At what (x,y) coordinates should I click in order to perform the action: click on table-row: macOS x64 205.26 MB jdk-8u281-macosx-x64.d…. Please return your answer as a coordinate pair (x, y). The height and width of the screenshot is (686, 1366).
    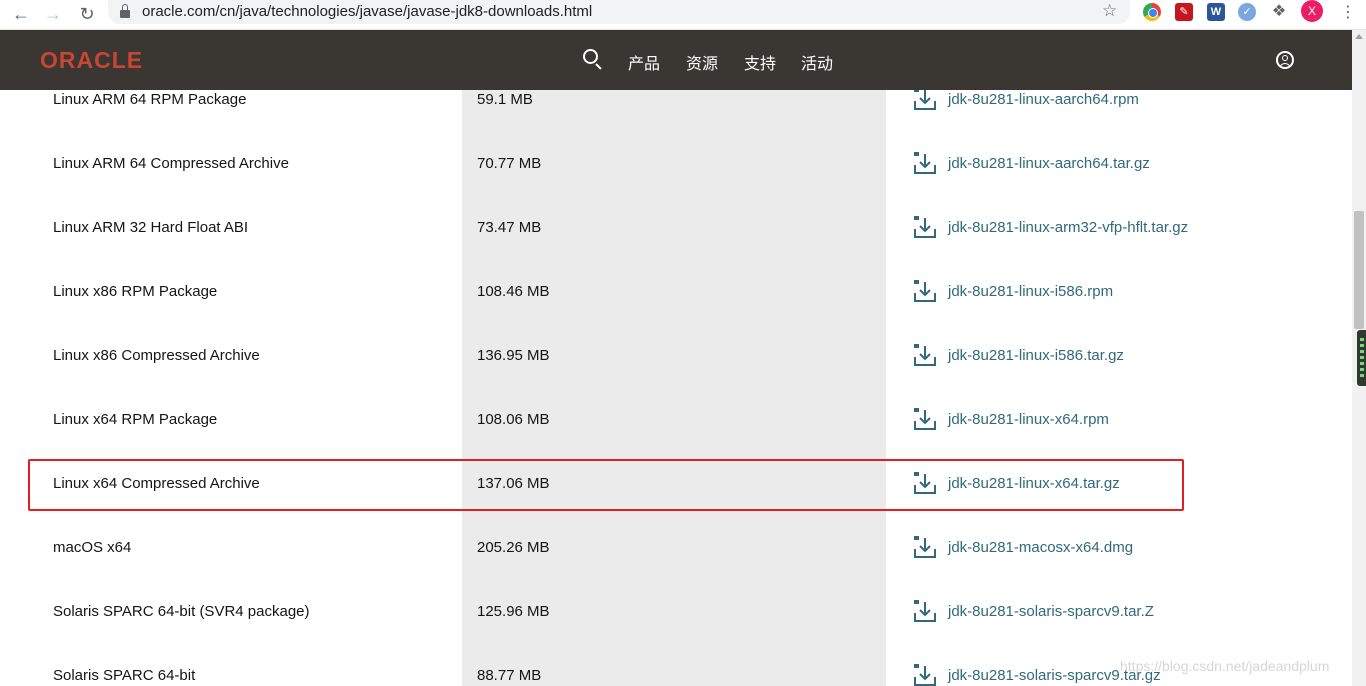
    Looking at the image, I should click on (674, 551).